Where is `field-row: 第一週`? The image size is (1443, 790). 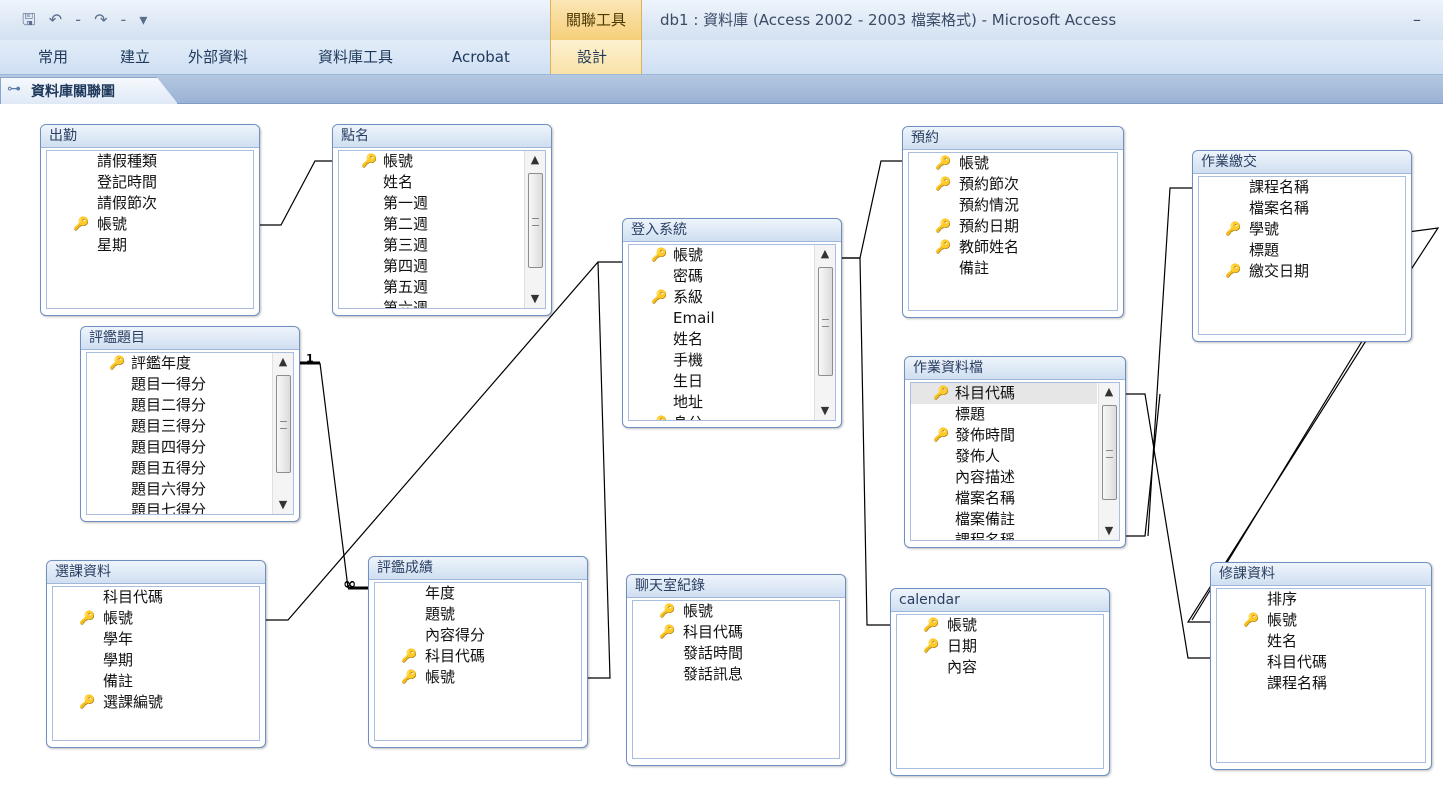
field-row: 第一週 is located at coordinates (431, 203).